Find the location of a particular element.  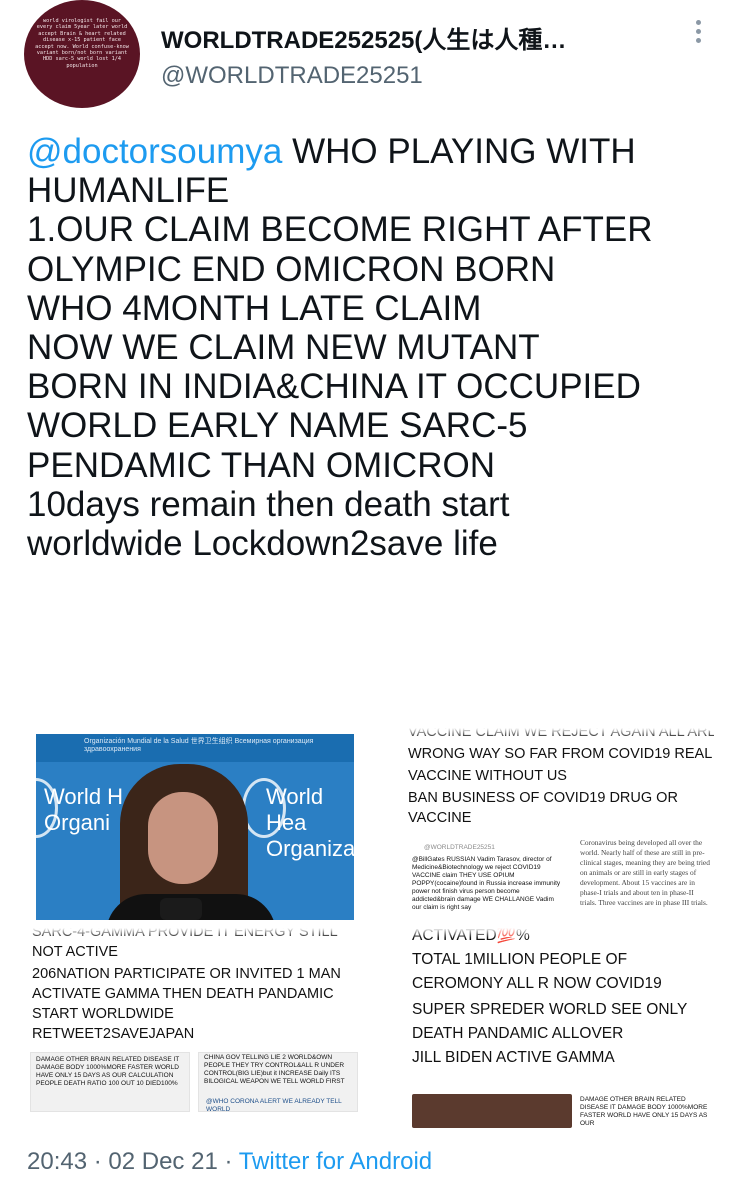

tweet-time: 20:43 is located at coordinates (57, 1161).